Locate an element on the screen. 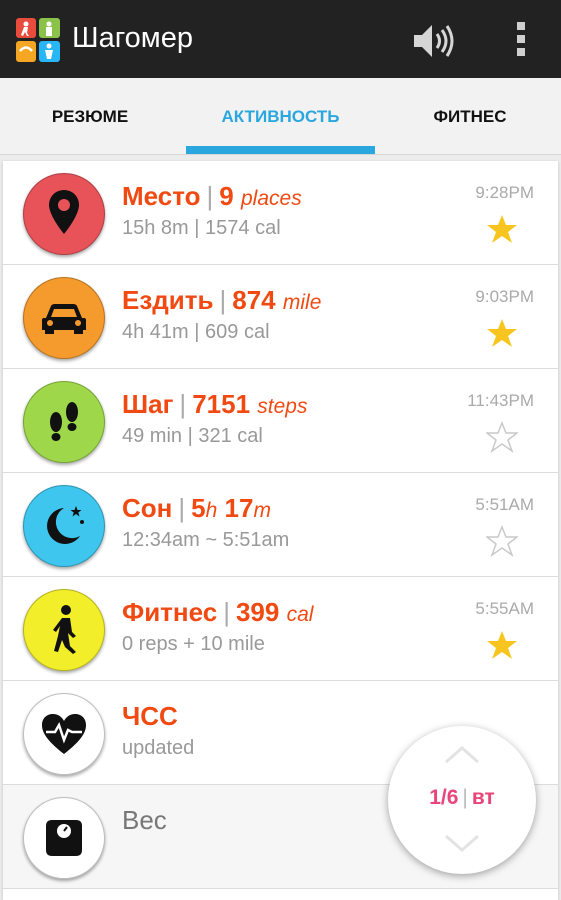 This screenshot has height=900, width=561. item-time: 5:51AM is located at coordinates (504, 504).